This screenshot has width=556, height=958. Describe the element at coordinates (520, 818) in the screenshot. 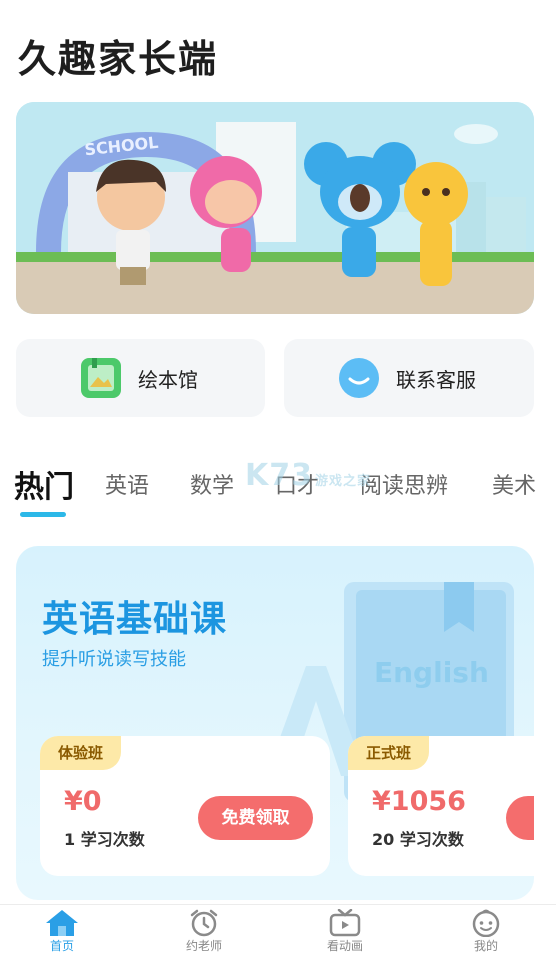

I see `buy-button` at that location.